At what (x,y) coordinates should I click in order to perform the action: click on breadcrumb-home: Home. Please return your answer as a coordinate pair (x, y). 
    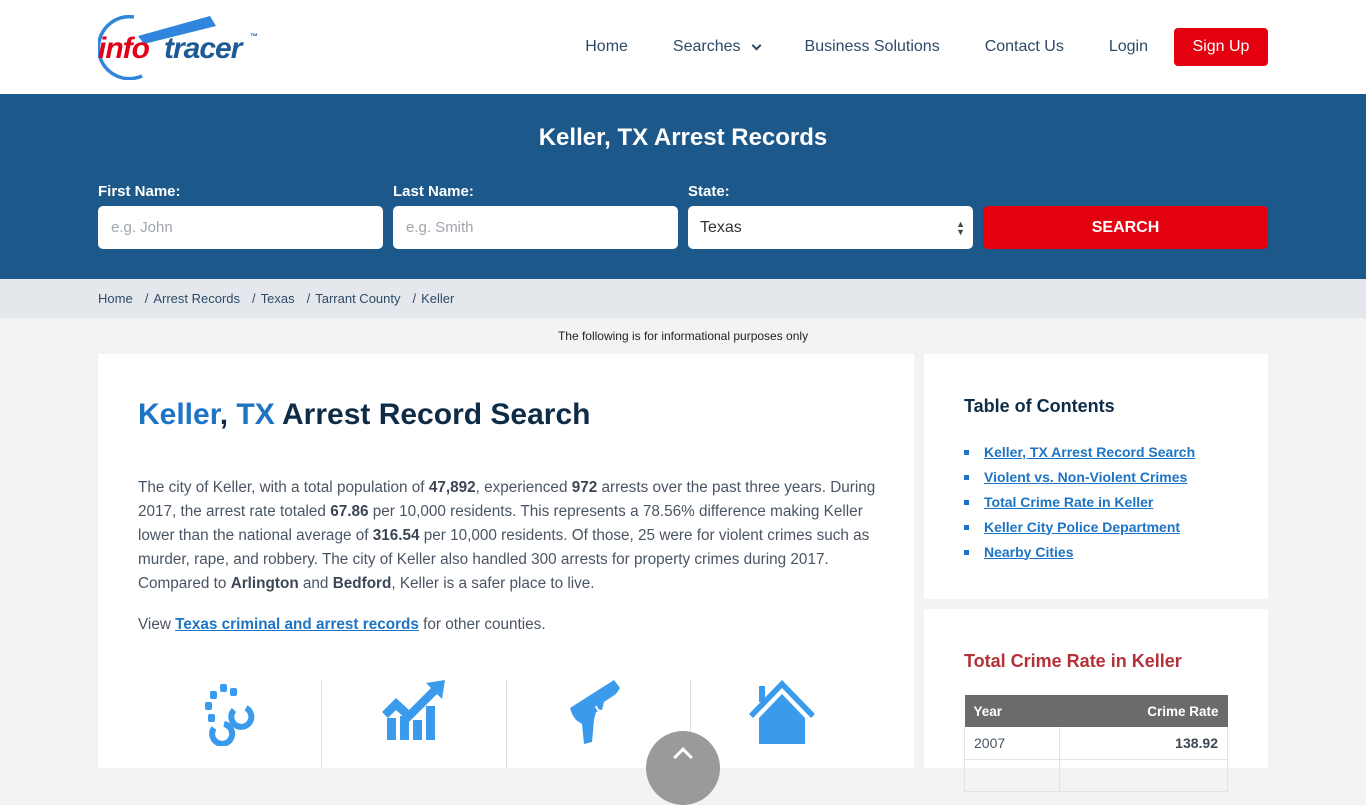
    Looking at the image, I should click on (115, 298).